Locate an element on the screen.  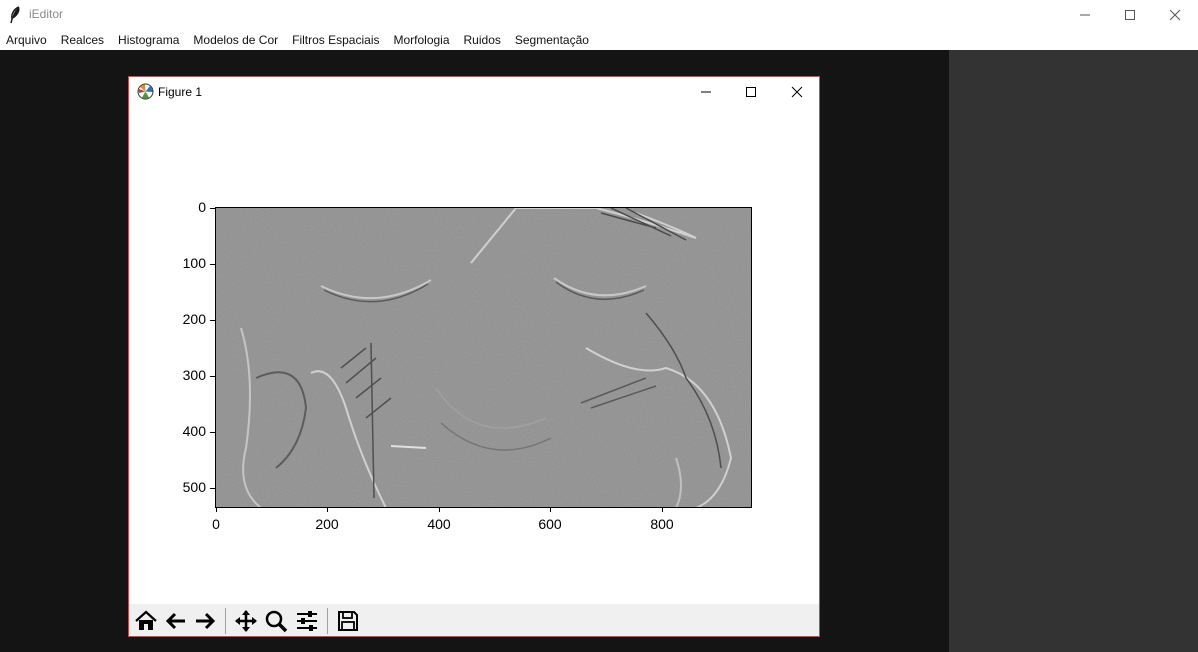
figure-minimize-button is located at coordinates (706, 92).